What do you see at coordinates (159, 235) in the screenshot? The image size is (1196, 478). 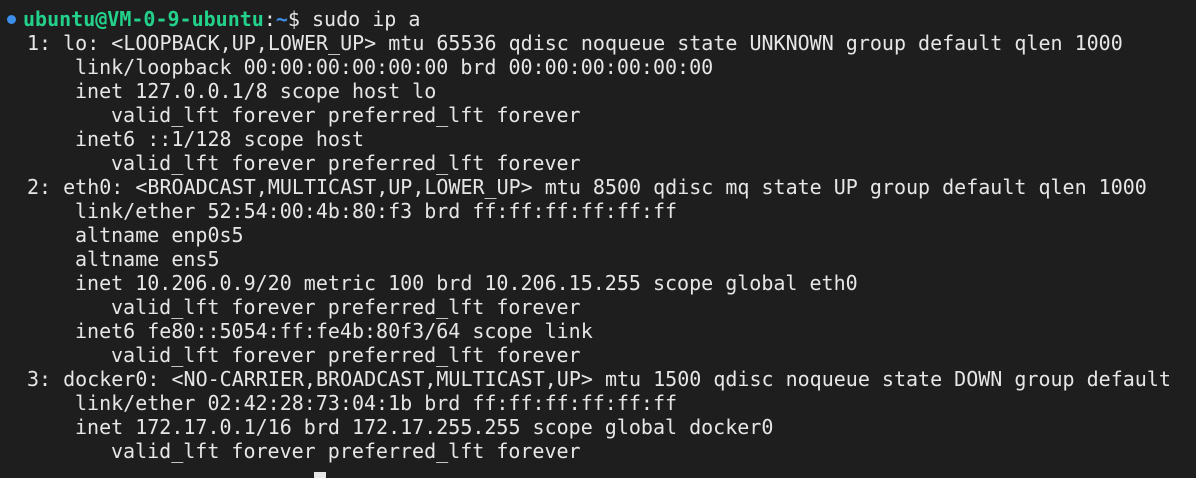 I see `output-line: altname enp0s5` at bounding box center [159, 235].